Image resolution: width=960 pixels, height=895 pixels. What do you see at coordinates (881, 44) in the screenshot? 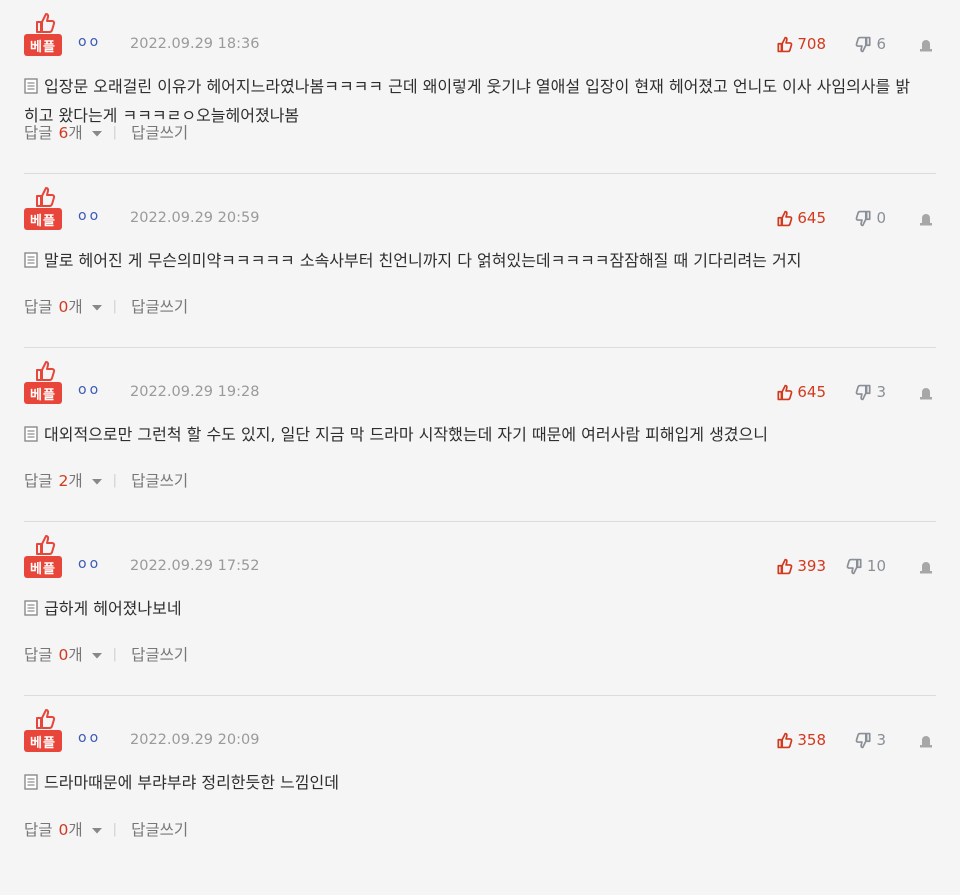
I see `dislike-count: 6` at bounding box center [881, 44].